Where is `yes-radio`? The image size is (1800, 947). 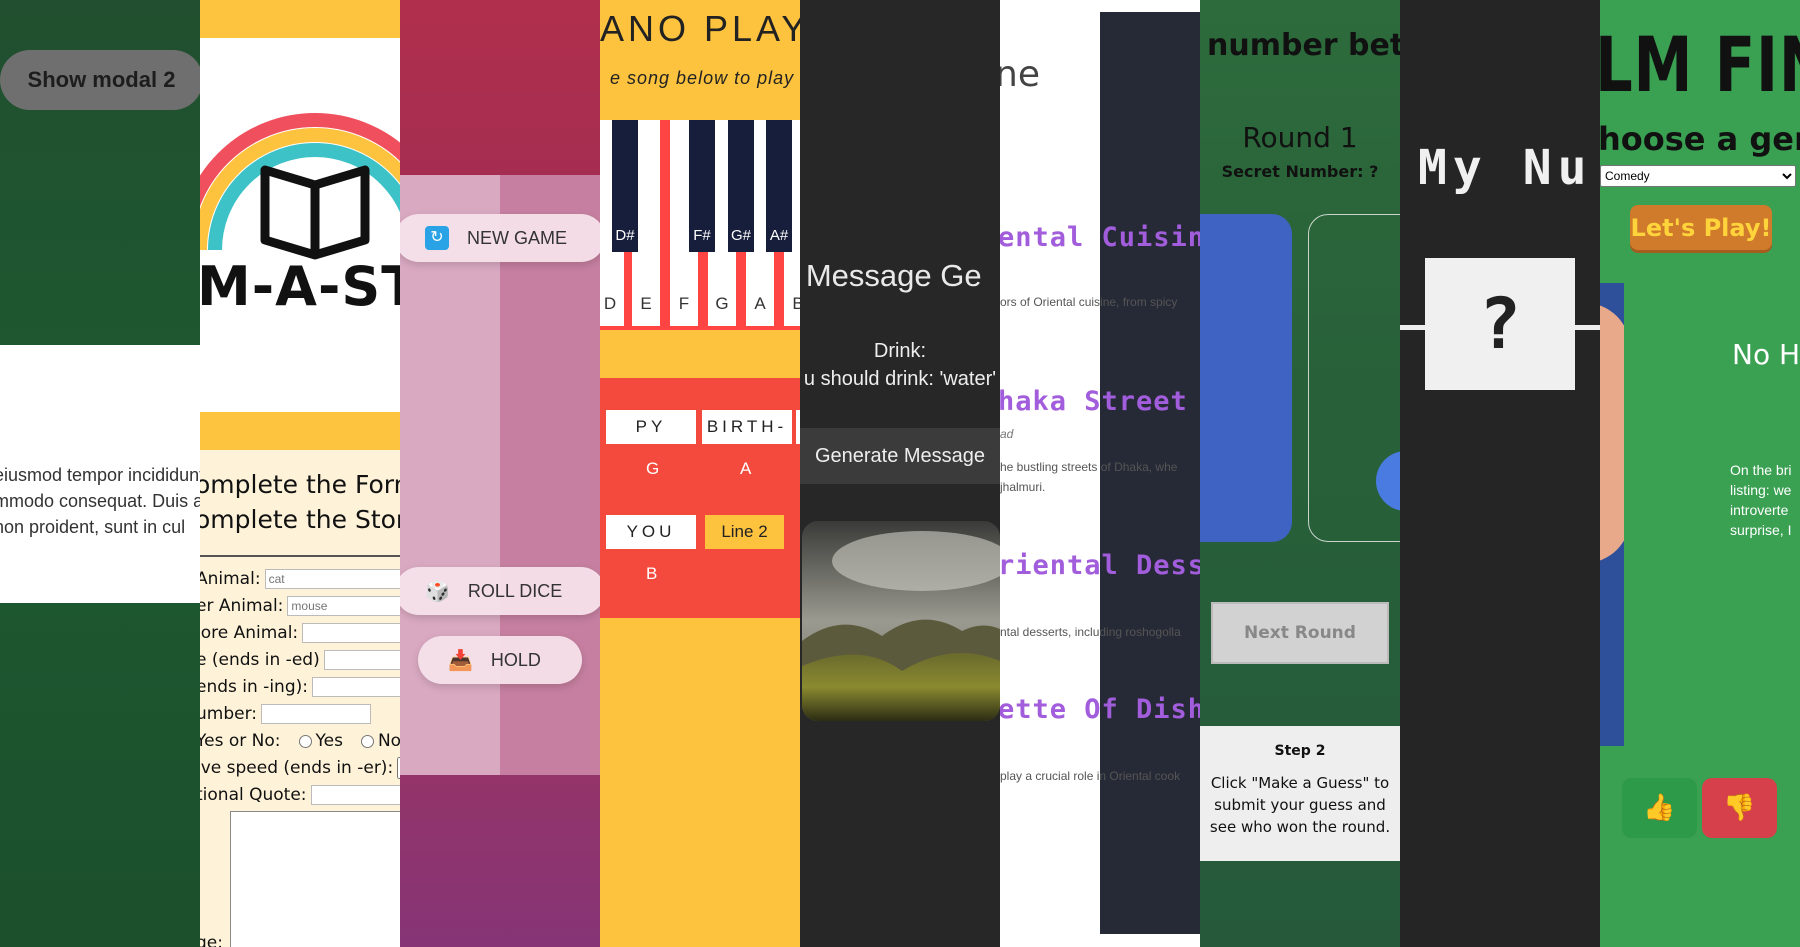 yes-radio is located at coordinates (305, 741).